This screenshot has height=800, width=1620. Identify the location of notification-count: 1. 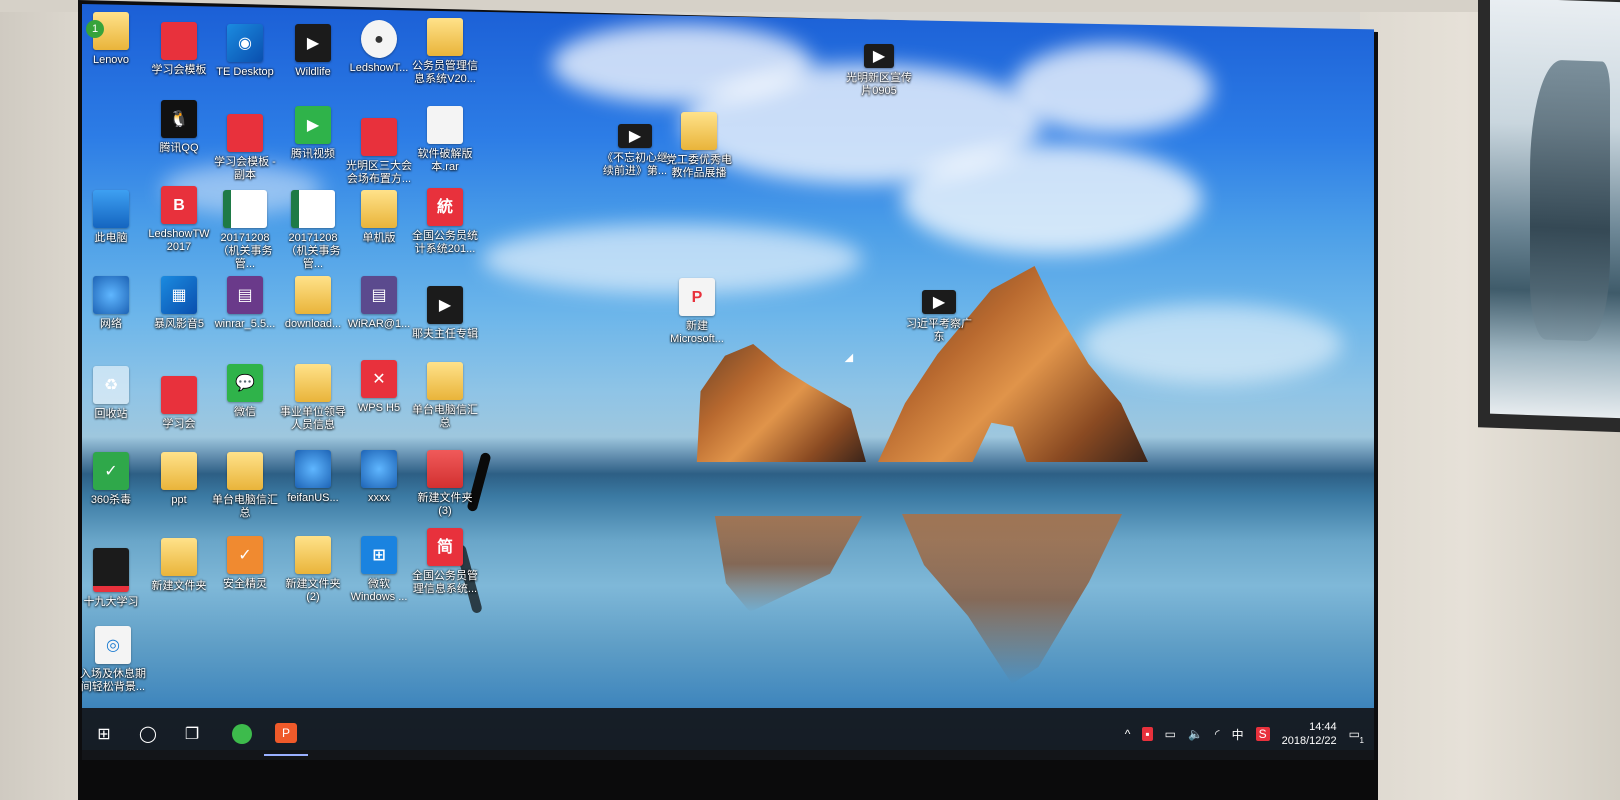
(1361, 740).